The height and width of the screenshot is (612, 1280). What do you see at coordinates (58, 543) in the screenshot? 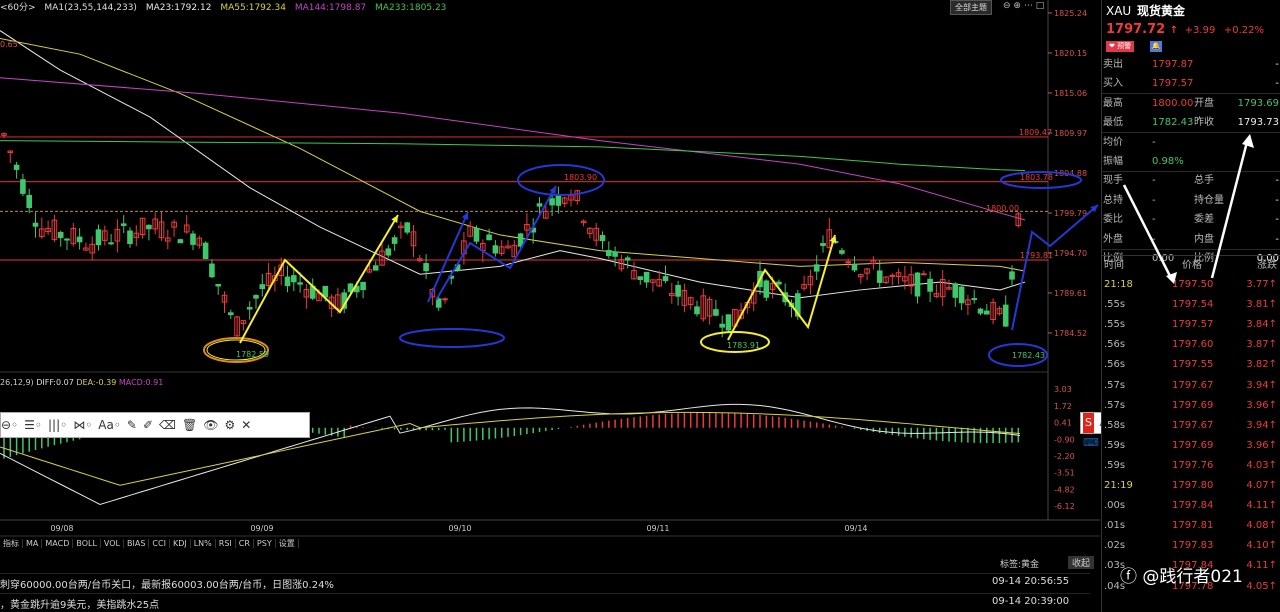
I see `indicator-tab: MACD` at bounding box center [58, 543].